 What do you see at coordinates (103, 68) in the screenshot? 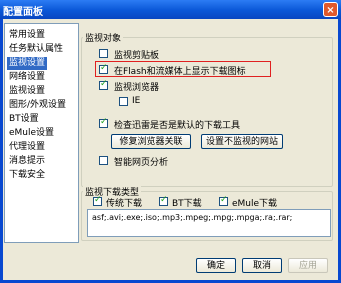
I see `flash-icon-checkbox` at bounding box center [103, 68].